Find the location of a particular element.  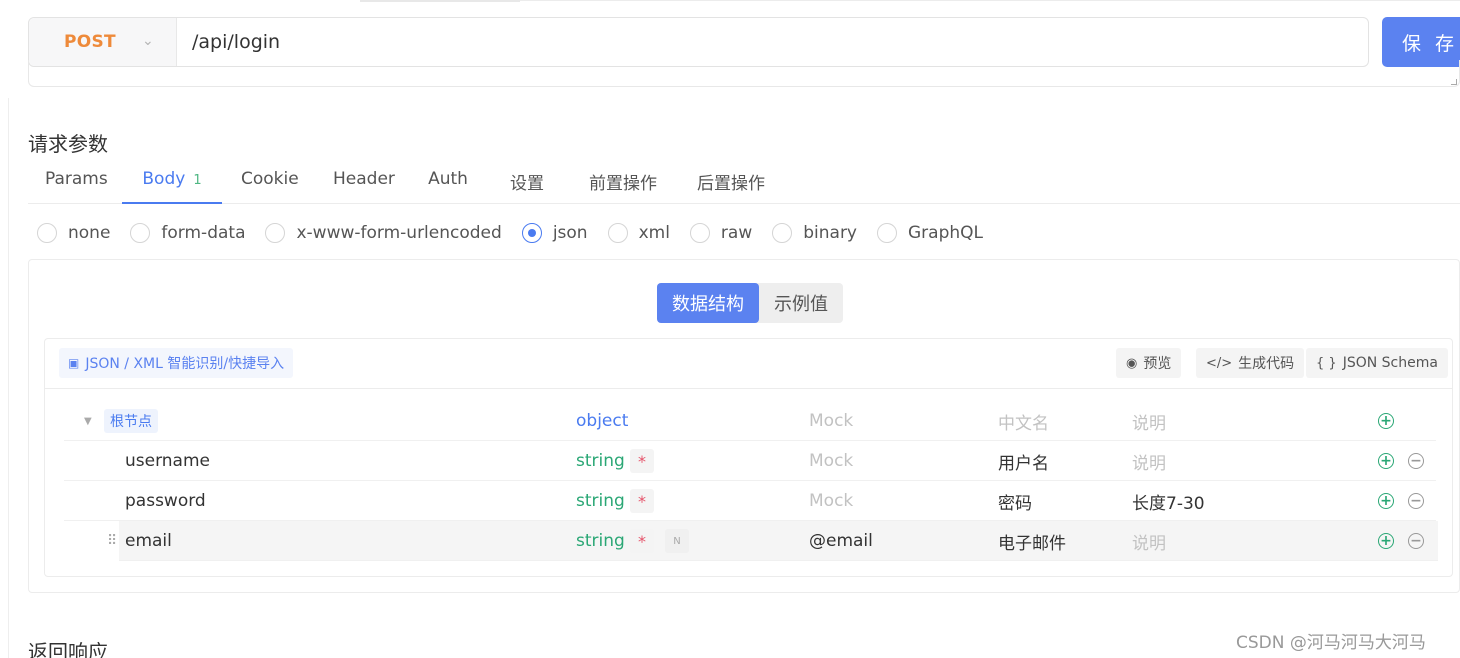

request-params-title: 请求参数 is located at coordinates (68, 144).